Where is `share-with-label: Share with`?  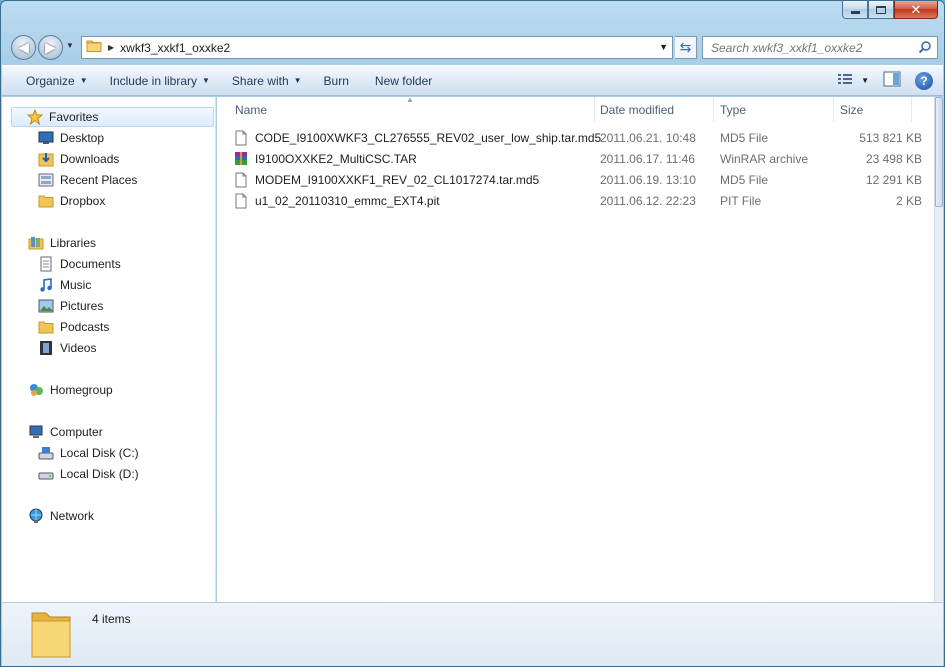
share-with-label: Share with is located at coordinates (260, 80).